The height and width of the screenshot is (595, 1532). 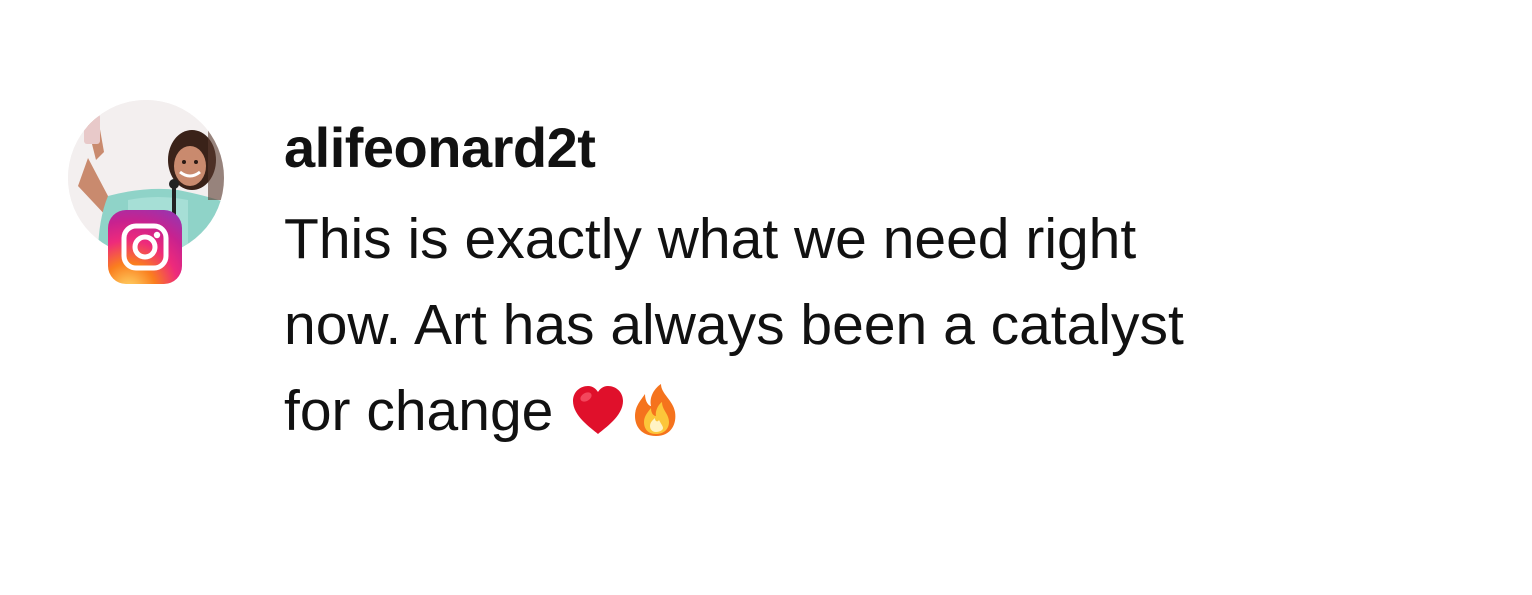 What do you see at coordinates (598, 411) in the screenshot?
I see `red-heart-icon` at bounding box center [598, 411].